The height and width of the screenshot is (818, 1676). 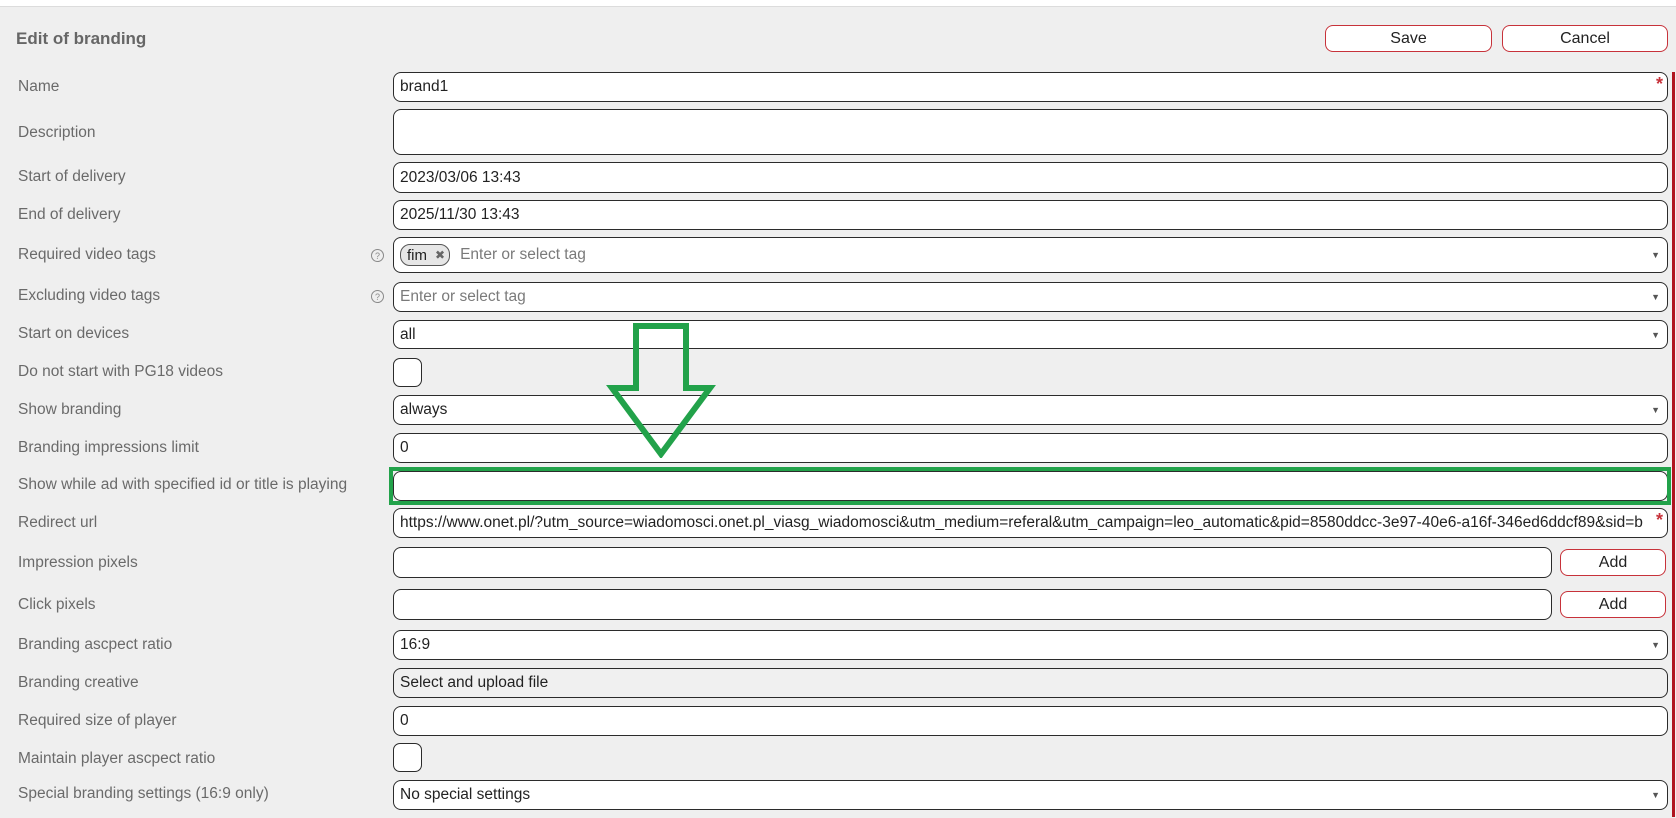 I want to click on special-settings-select: No special settings ▼, so click(x=1030, y=795).